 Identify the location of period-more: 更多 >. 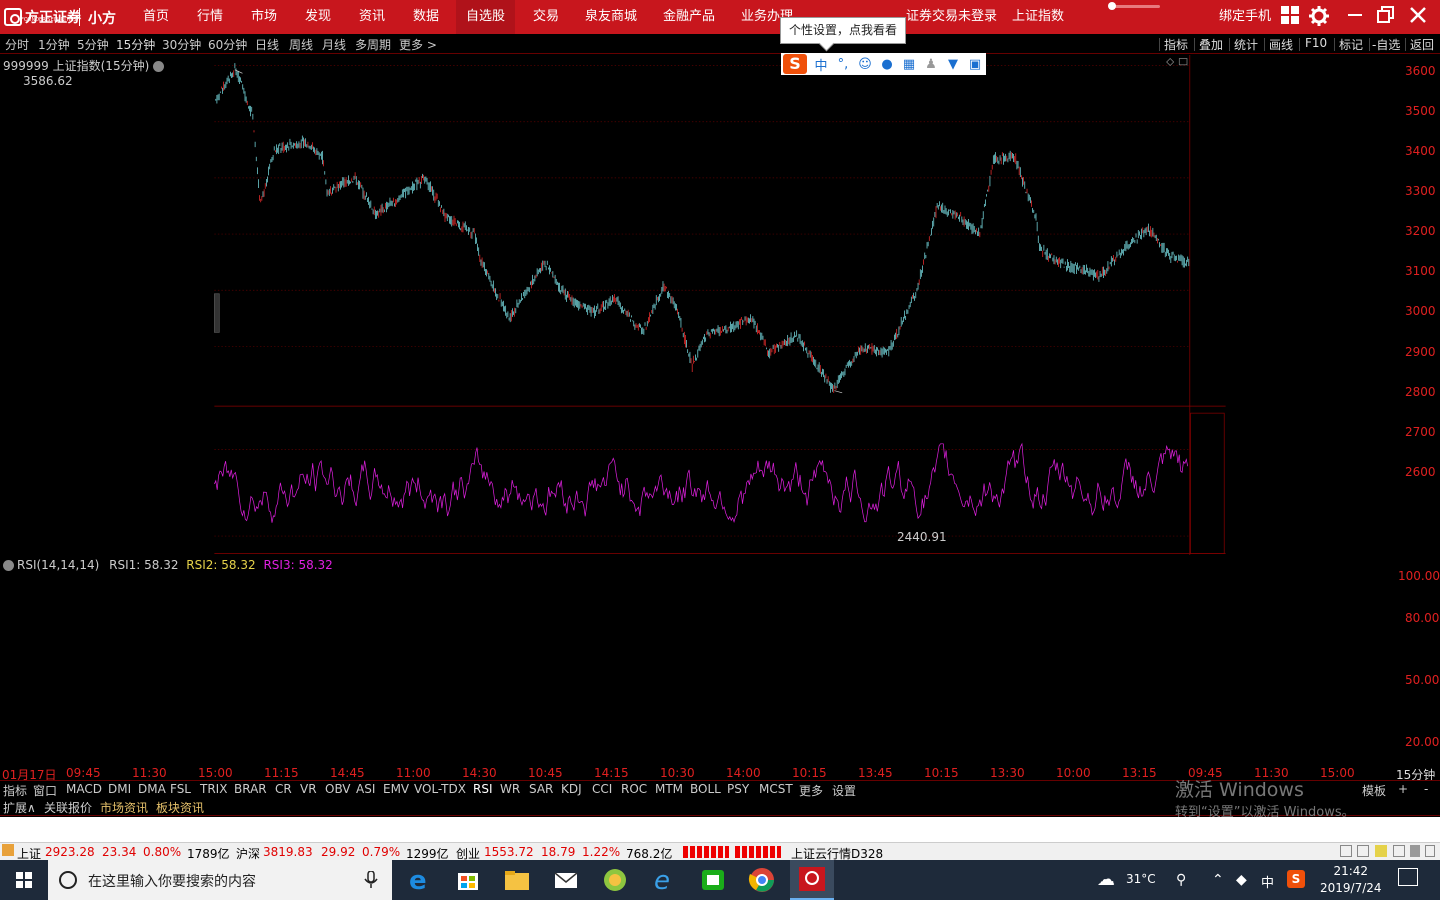
(418, 44).